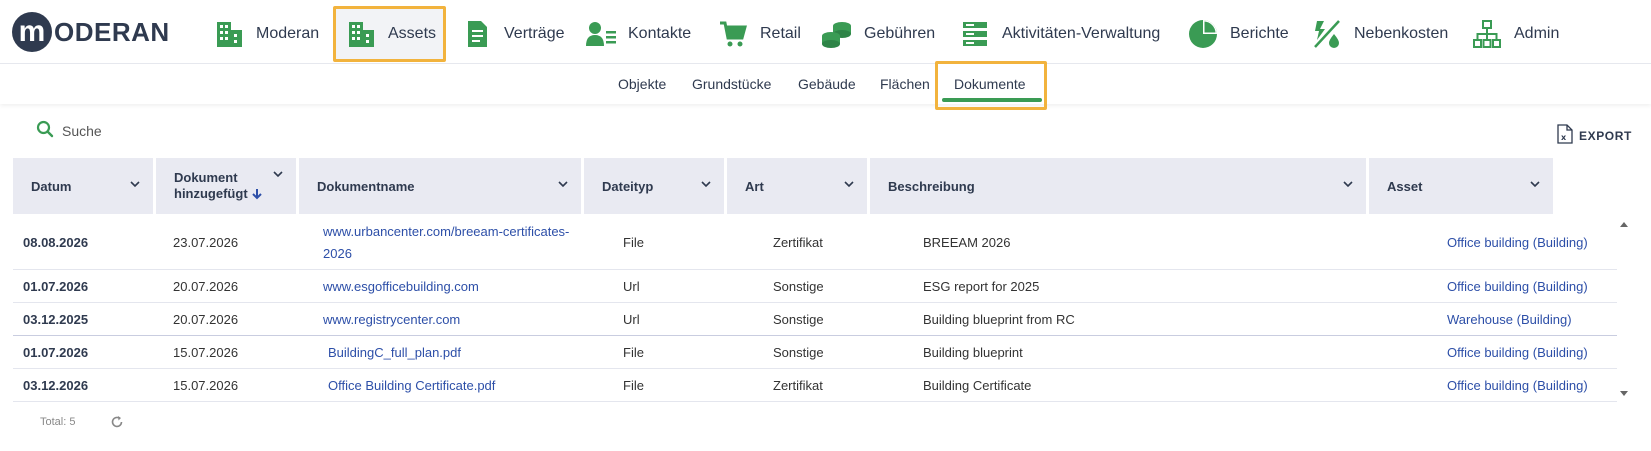 This screenshot has height=451, width=1651. I want to click on total-count: Total: 5, so click(58, 422).